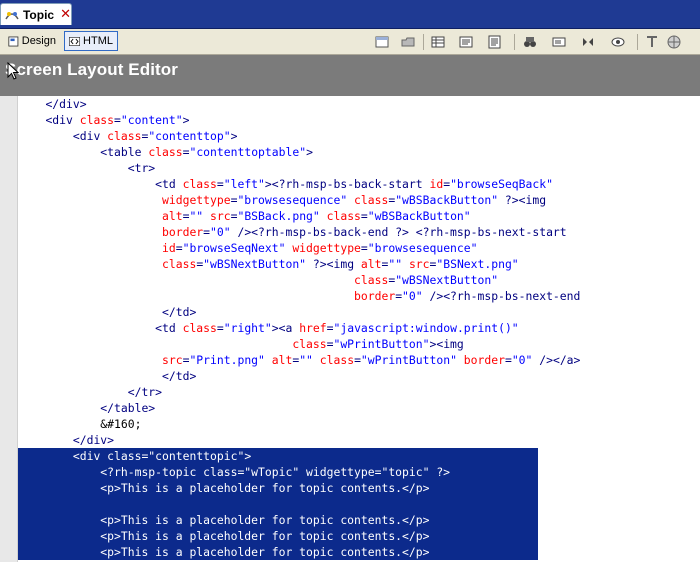 The height and width of the screenshot is (562, 700). Describe the element at coordinates (151, 120) in the screenshot. I see `code-token: "content"` at that location.